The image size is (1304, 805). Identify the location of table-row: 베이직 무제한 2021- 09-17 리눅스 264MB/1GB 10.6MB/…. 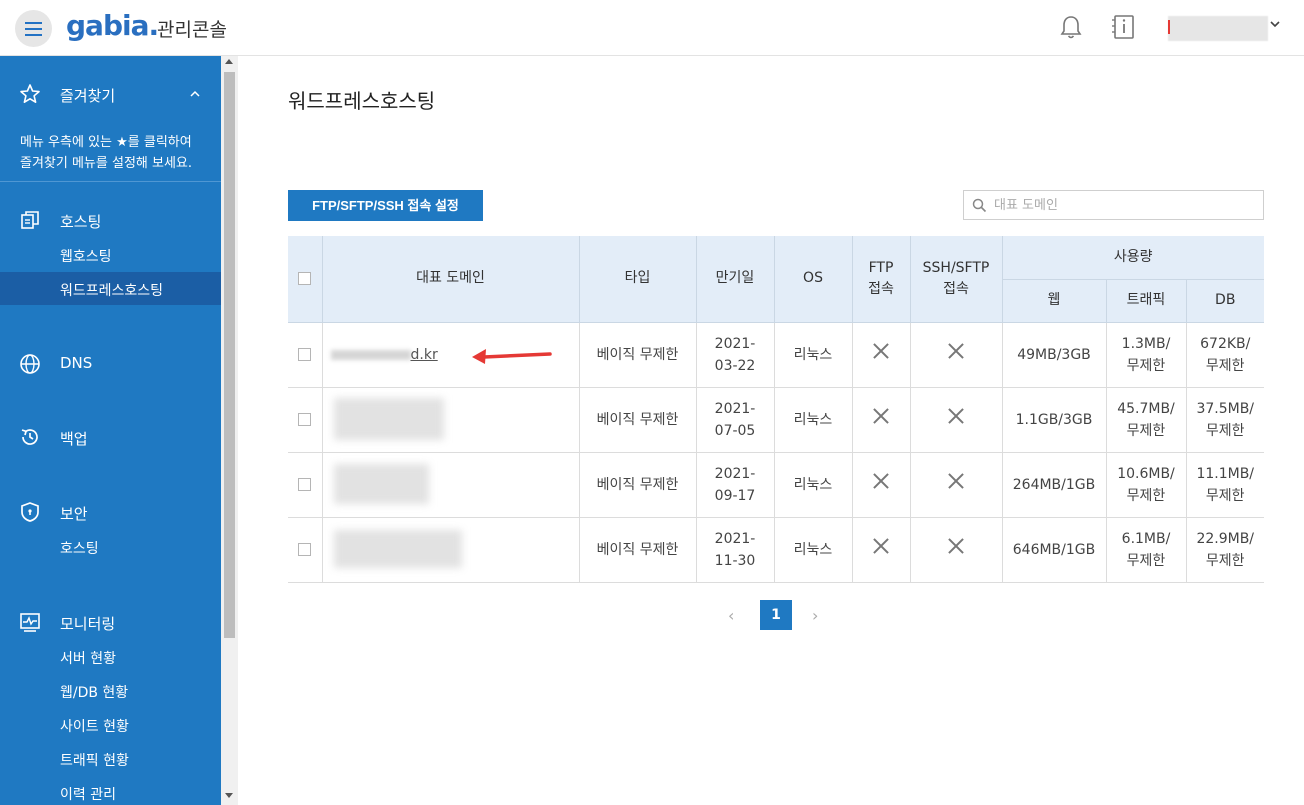
(776, 485).